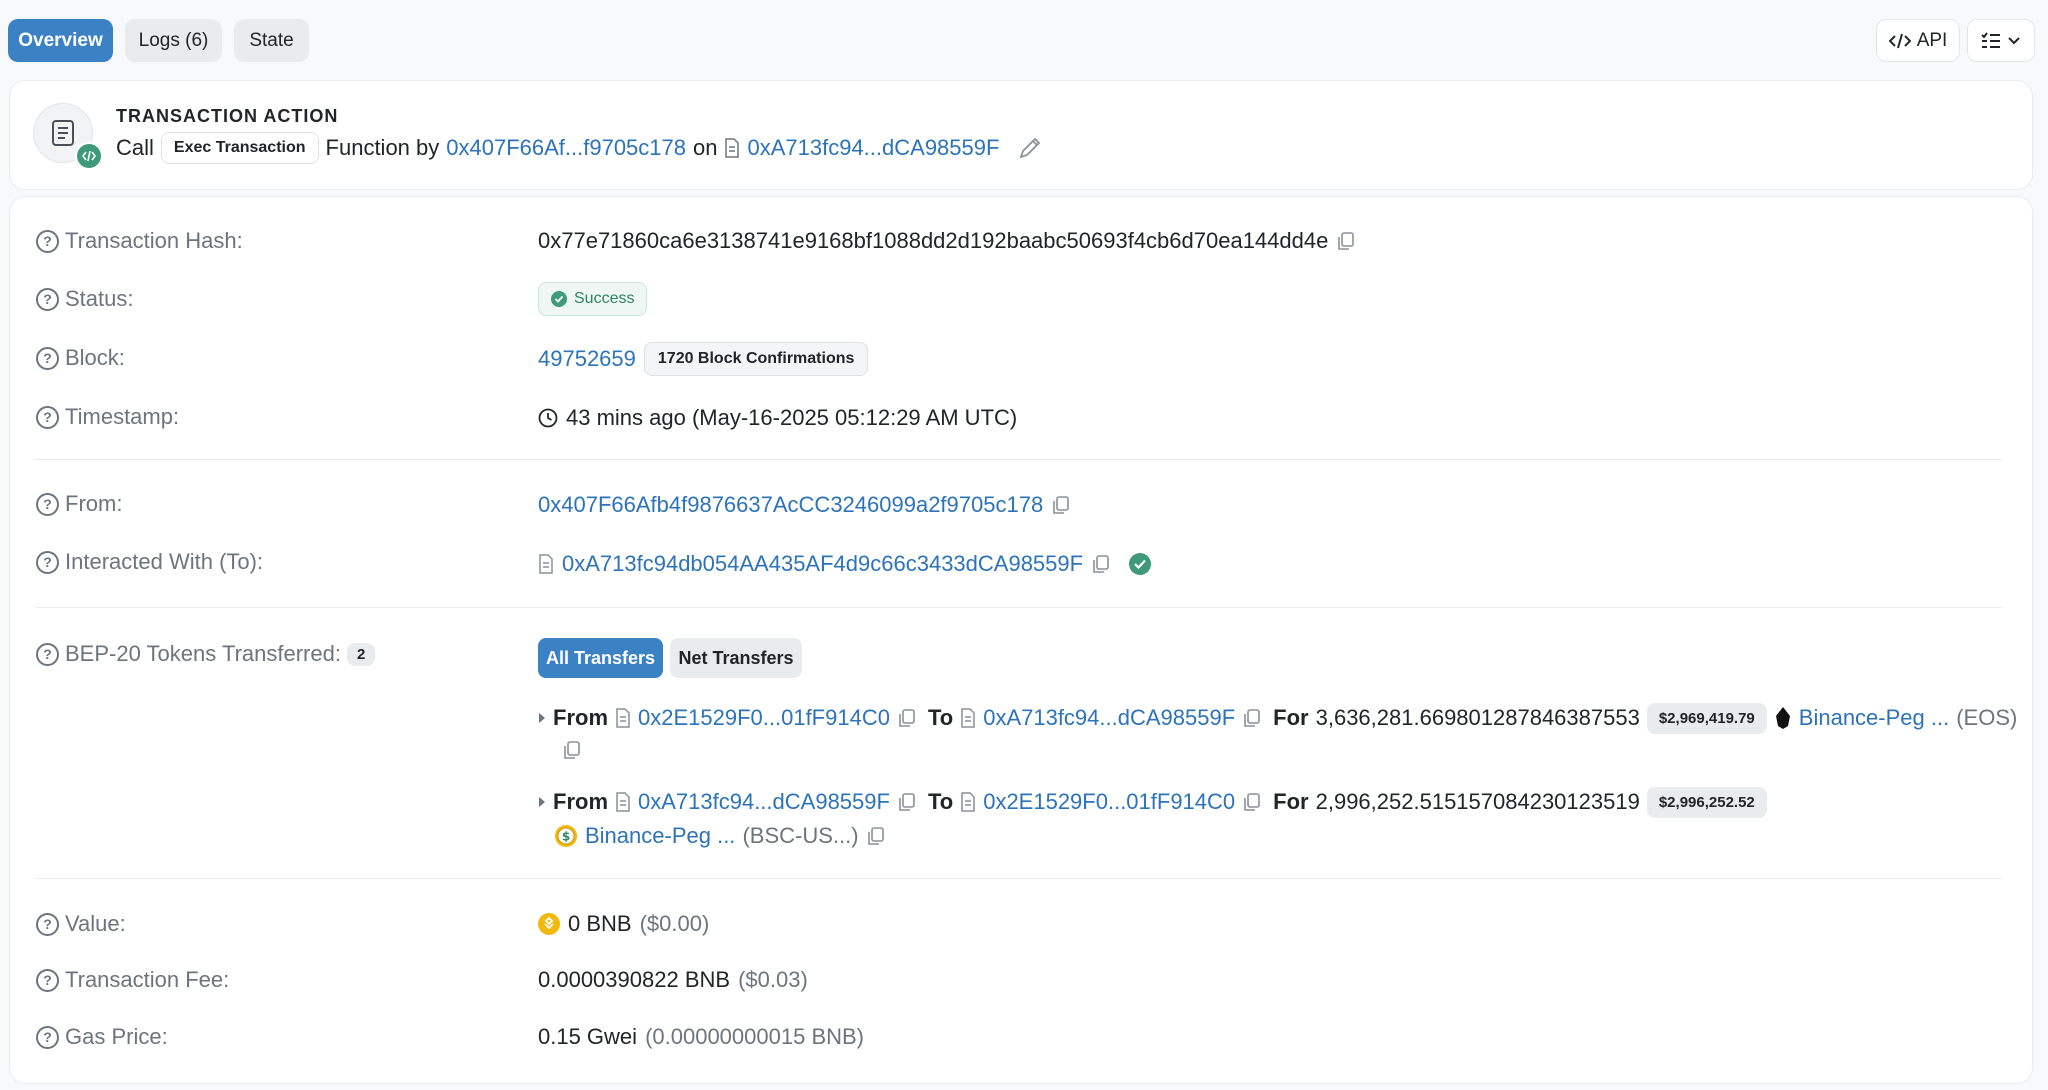  What do you see at coordinates (206, 654) in the screenshot?
I see `tokens-label-row: ? BEP-20 Tokens Transferred: 2` at bounding box center [206, 654].